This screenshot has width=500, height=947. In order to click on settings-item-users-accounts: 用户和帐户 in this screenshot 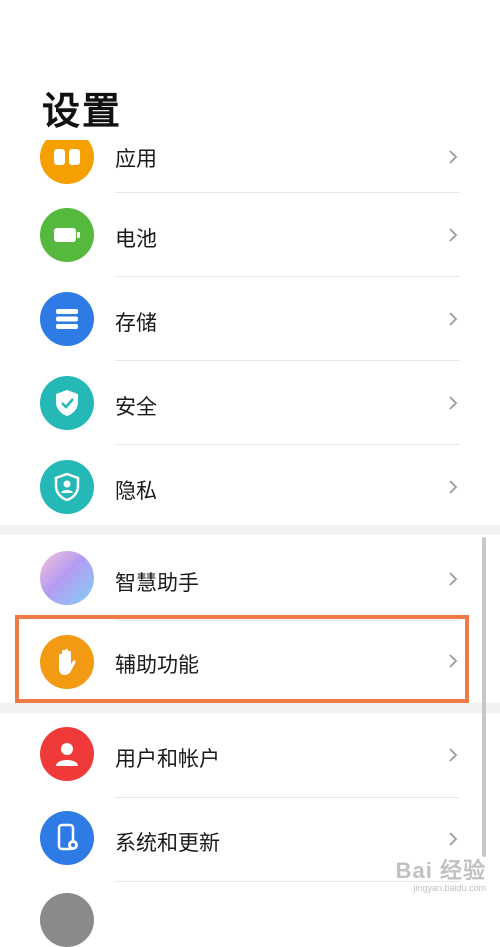, I will do `click(250, 755)`.